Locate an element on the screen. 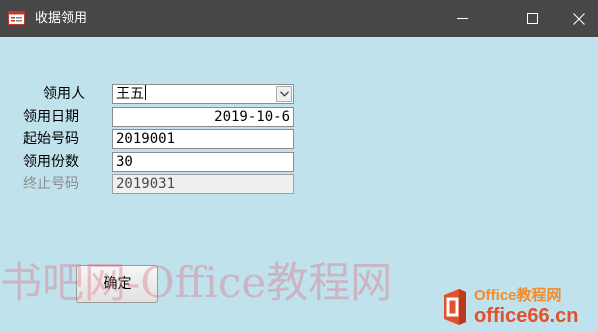  maximize-icon is located at coordinates (532, 18).